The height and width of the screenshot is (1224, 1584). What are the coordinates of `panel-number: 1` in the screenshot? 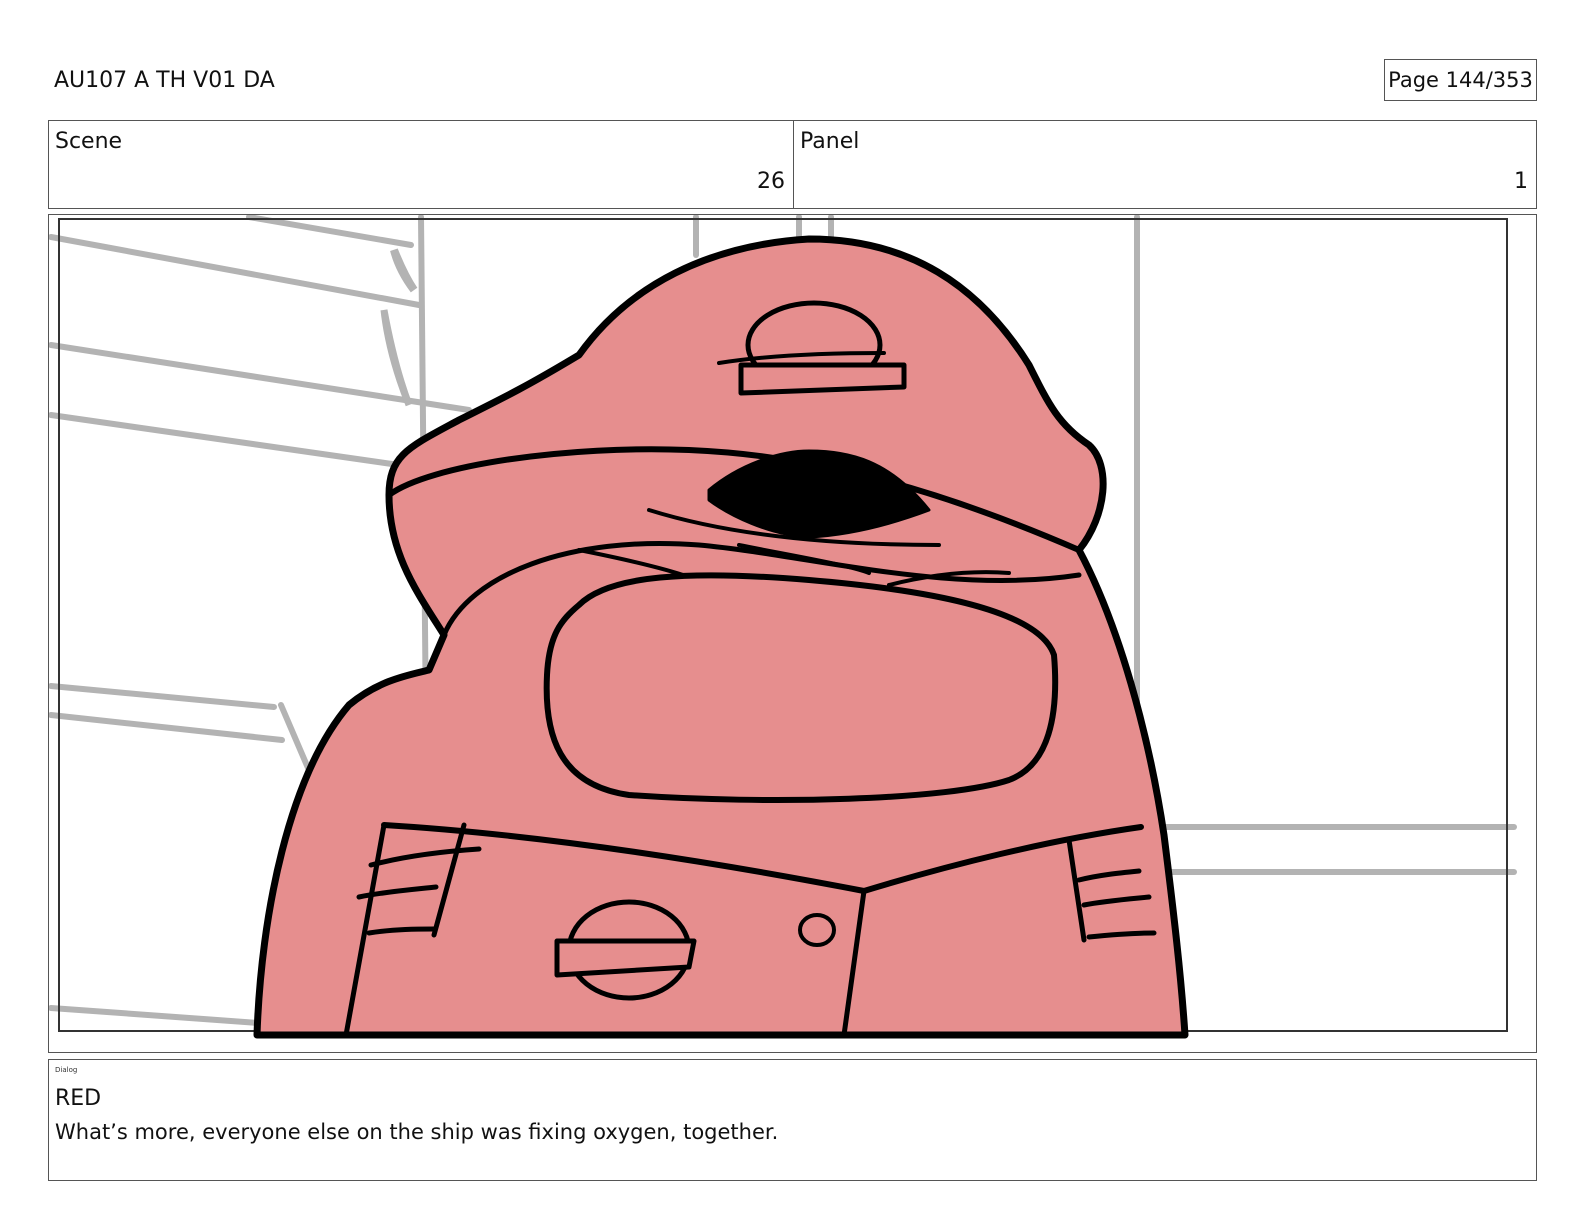 It's located at (1521, 181).